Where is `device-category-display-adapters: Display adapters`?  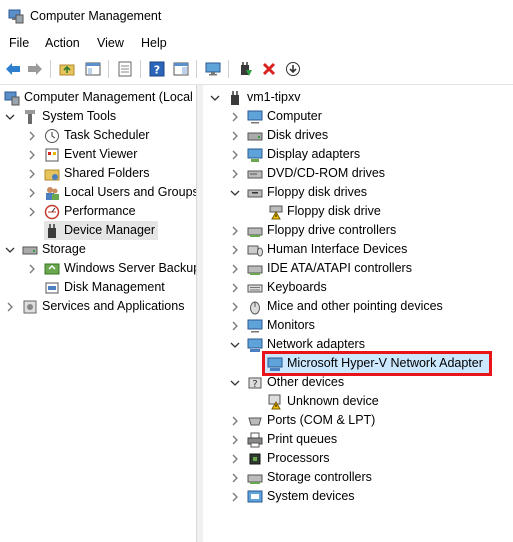 device-category-display-adapters: Display adapters is located at coordinates (294, 154).